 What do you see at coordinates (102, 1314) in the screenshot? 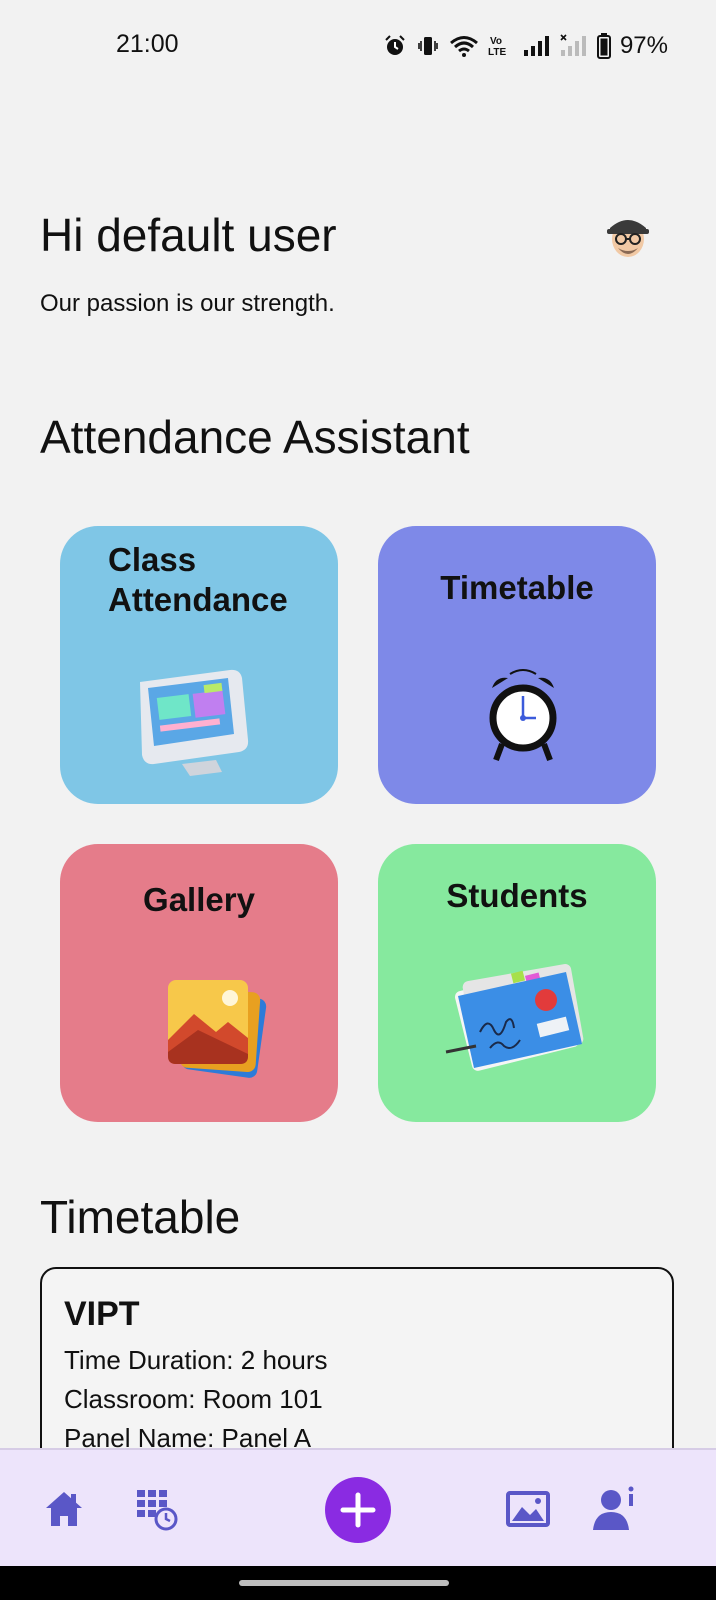
I see `subject-name: VIPT` at bounding box center [102, 1314].